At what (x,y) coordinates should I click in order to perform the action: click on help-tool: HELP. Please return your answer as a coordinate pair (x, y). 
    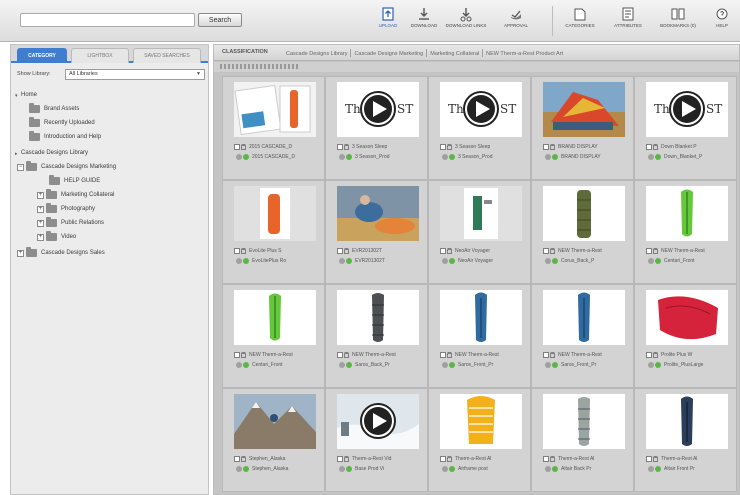
    Looking at the image, I should click on (722, 21).